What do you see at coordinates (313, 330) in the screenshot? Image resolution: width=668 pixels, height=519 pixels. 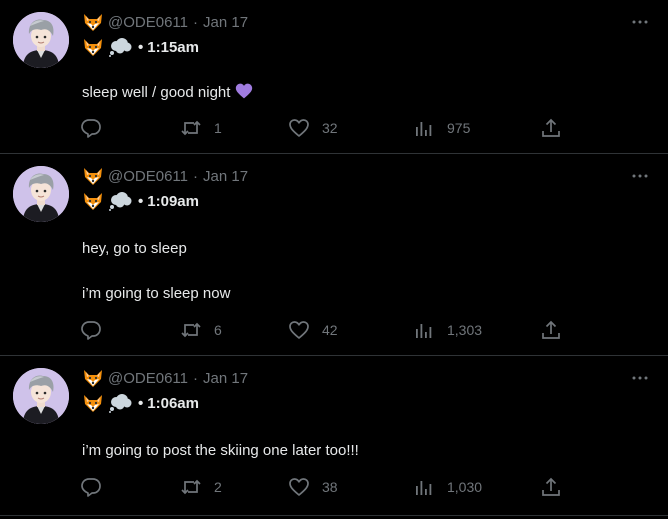 I see `like-button: 42` at bounding box center [313, 330].